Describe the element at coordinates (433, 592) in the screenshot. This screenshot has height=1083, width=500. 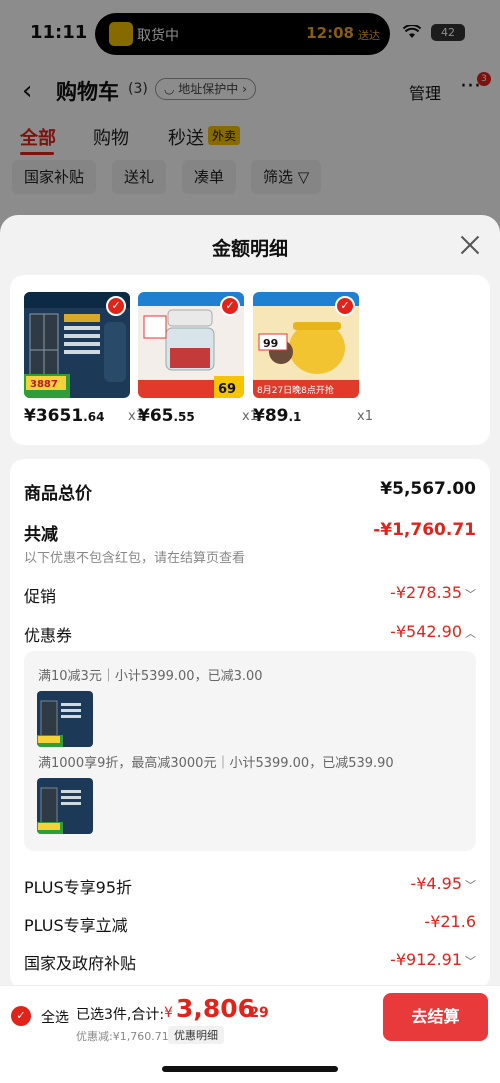
I see `promo-value: -¥278.35 ﹀` at that location.